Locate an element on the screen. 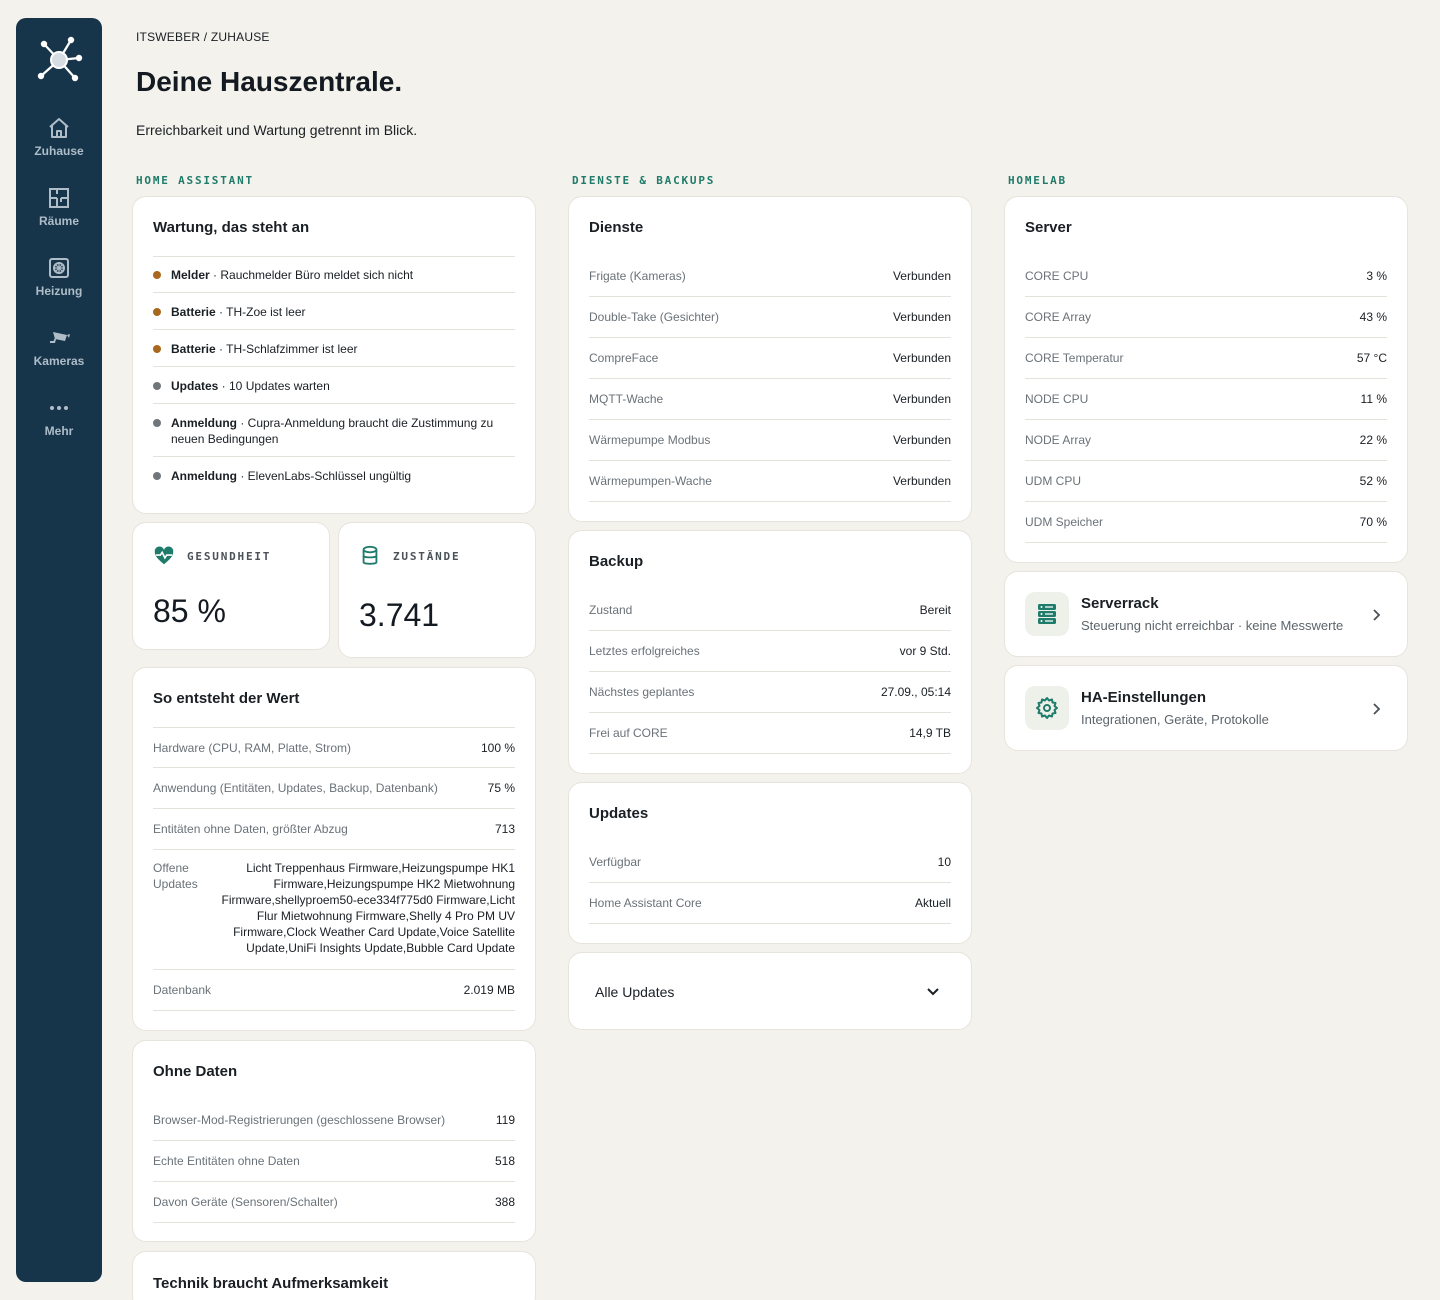  server-icon is located at coordinates (1047, 614).